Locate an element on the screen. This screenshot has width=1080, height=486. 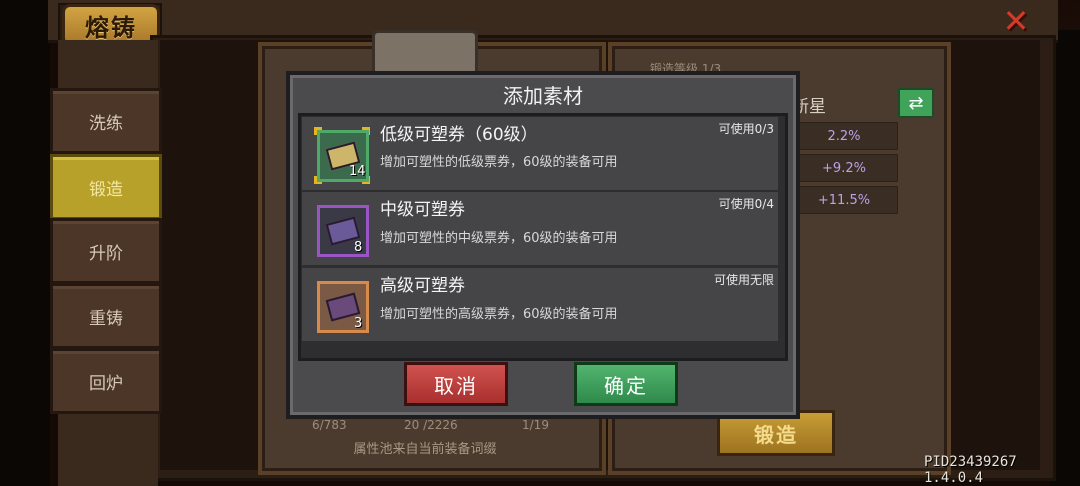
item-name: 中级可塑券 is located at coordinates (422, 210).